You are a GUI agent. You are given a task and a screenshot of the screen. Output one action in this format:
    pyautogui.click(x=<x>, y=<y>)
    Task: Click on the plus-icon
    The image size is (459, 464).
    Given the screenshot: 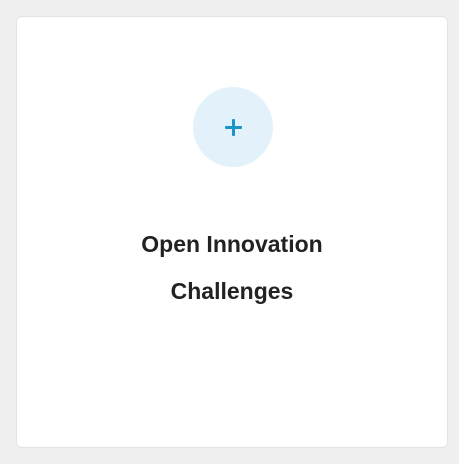 What is the action you would take?
    pyautogui.click(x=233, y=127)
    